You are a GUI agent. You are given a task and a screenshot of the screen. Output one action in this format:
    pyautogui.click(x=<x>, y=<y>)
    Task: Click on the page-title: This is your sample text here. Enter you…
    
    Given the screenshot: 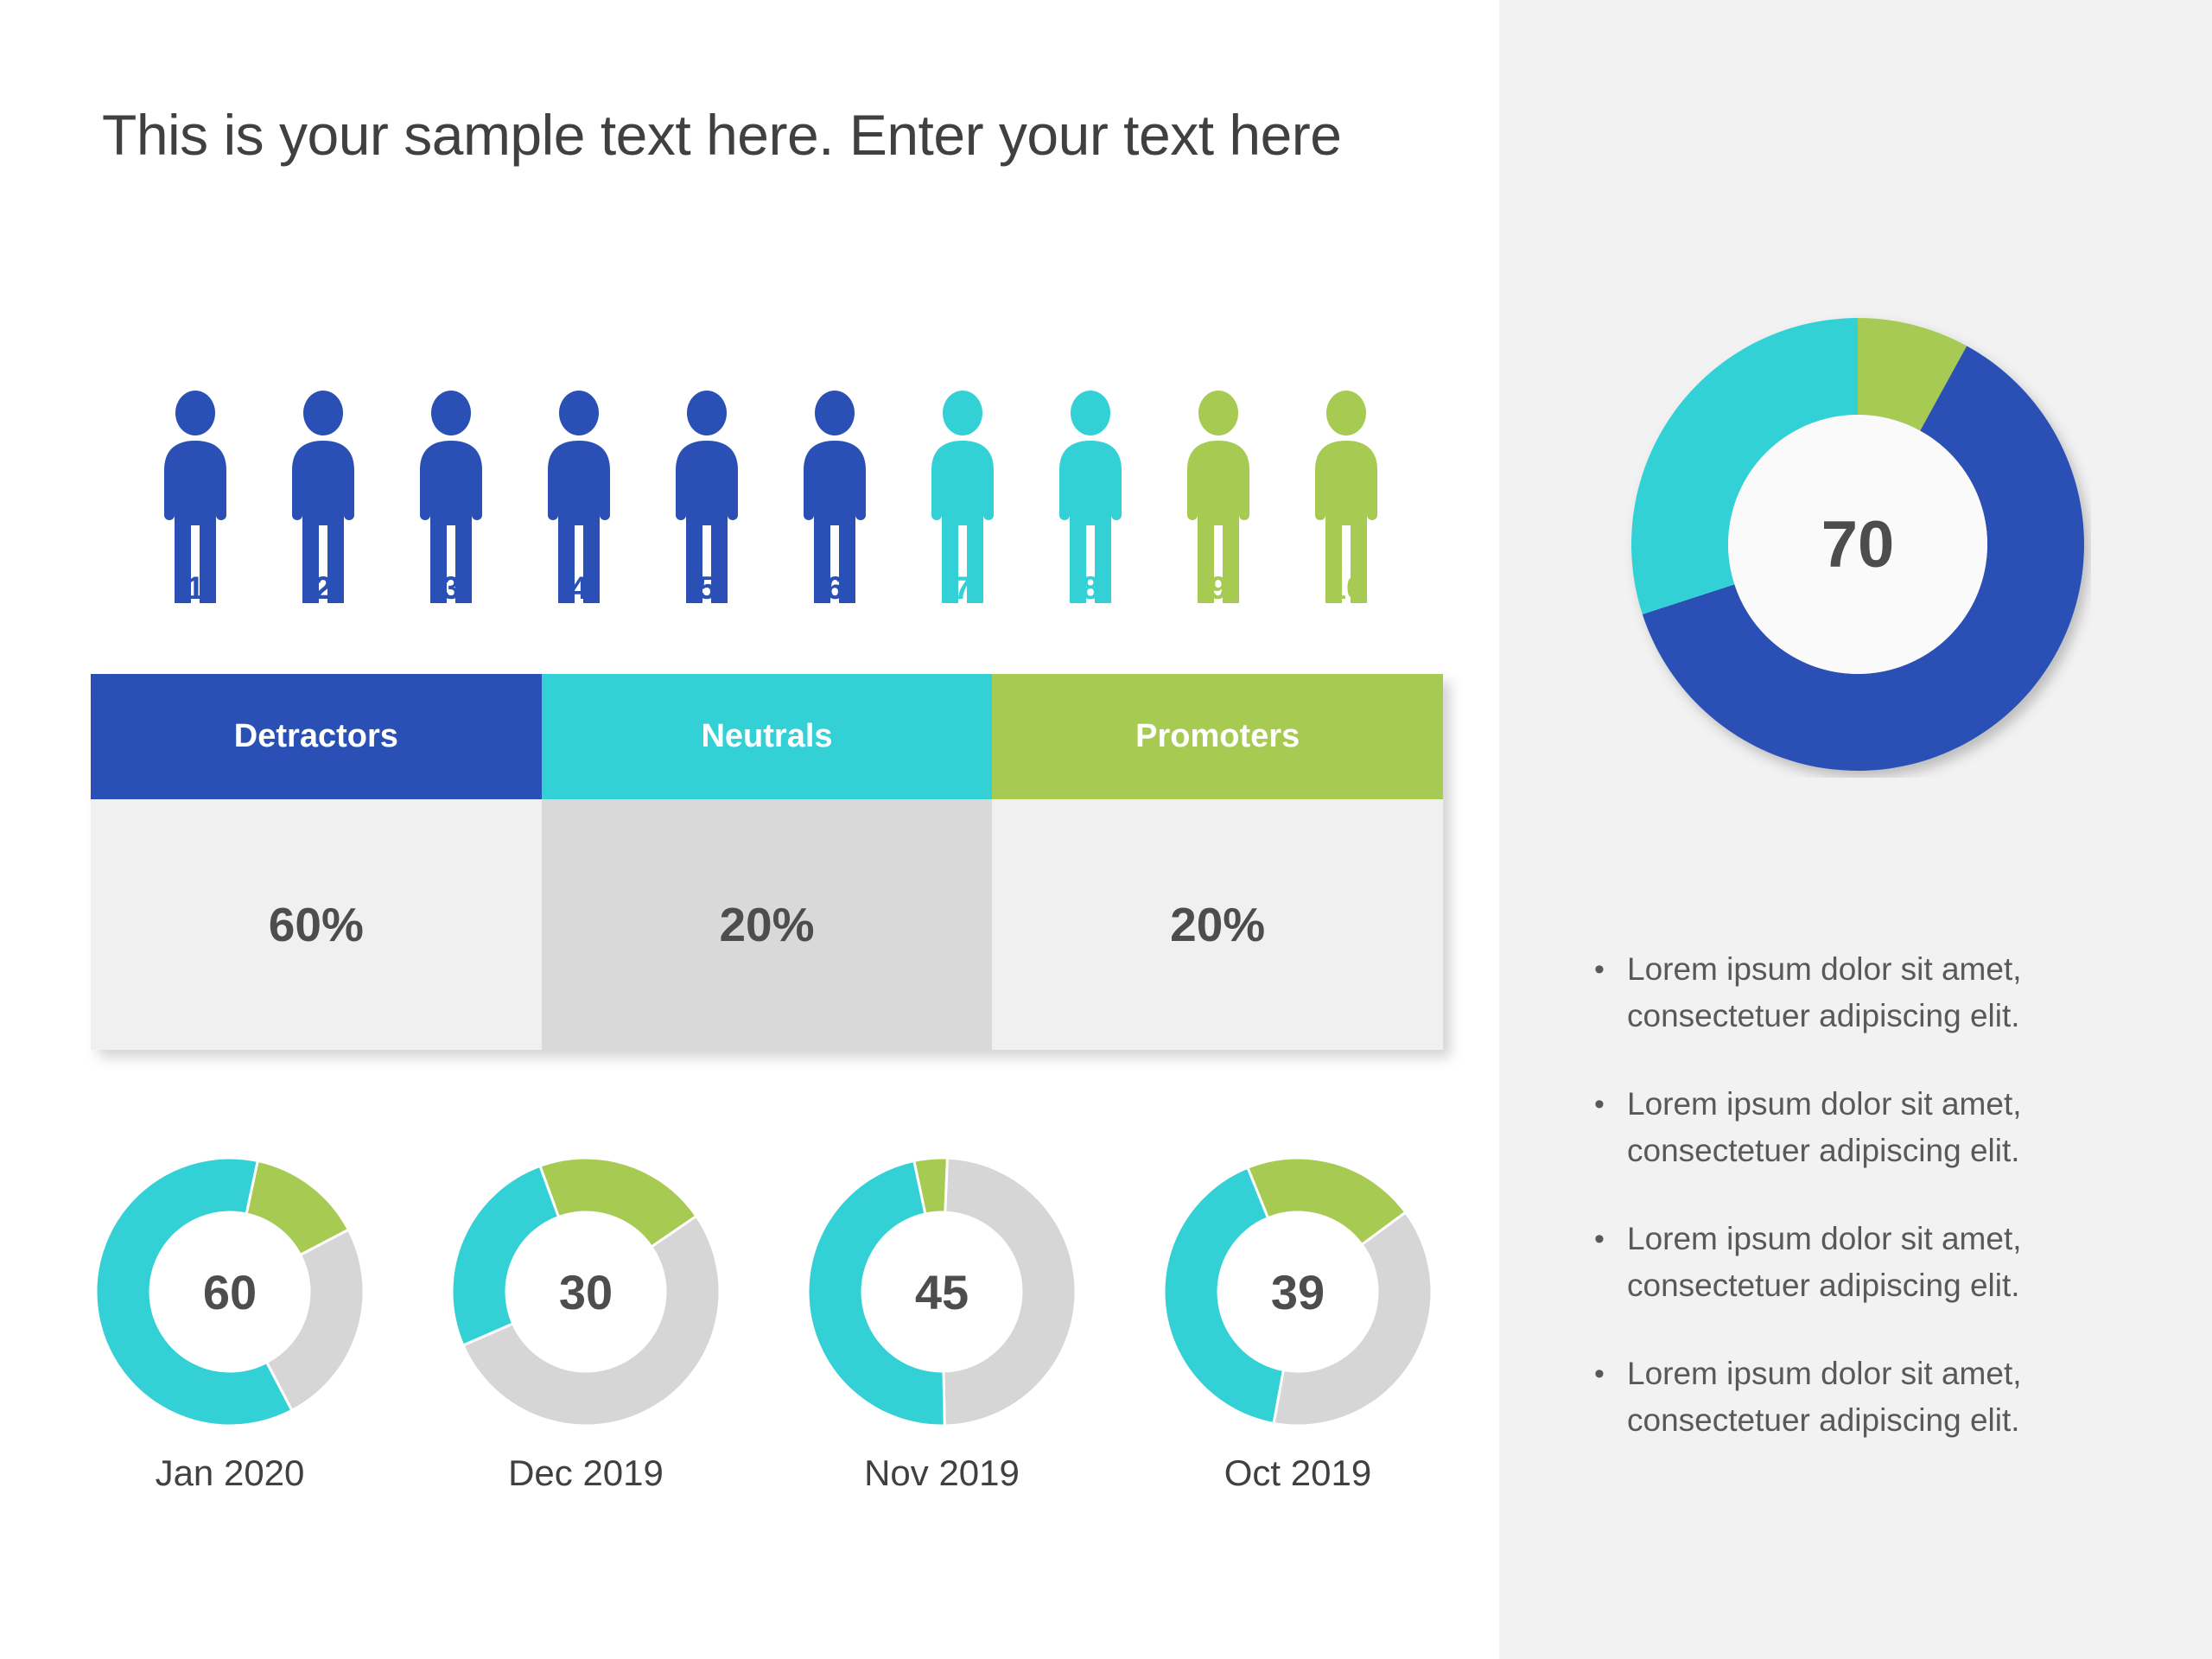 What is the action you would take?
    pyautogui.click(x=722, y=135)
    